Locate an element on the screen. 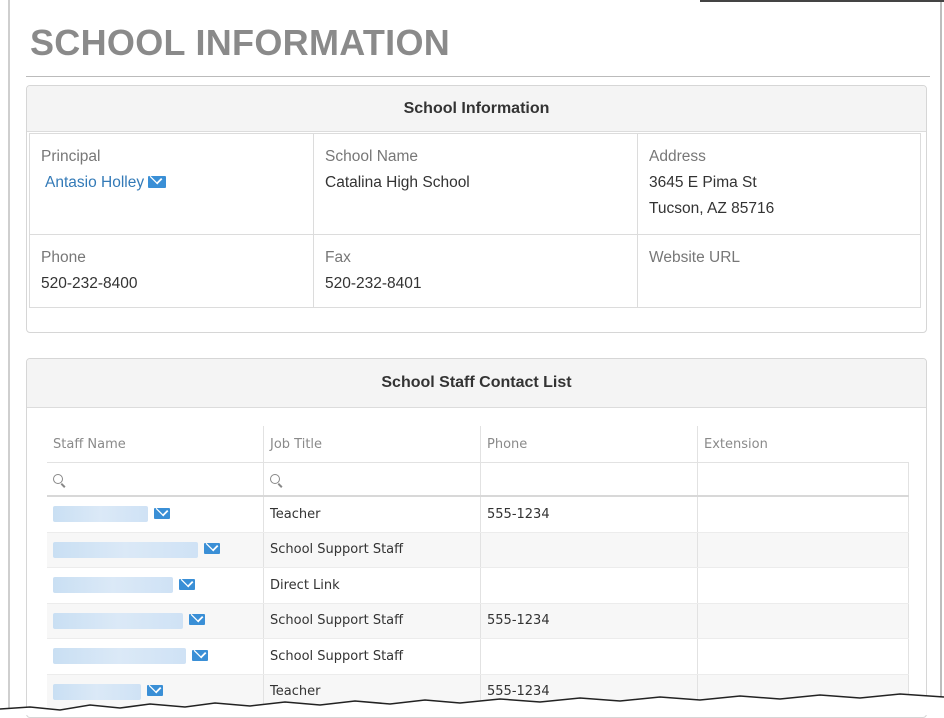 The height and width of the screenshot is (718, 944). phone-label: Phone is located at coordinates (63, 257).